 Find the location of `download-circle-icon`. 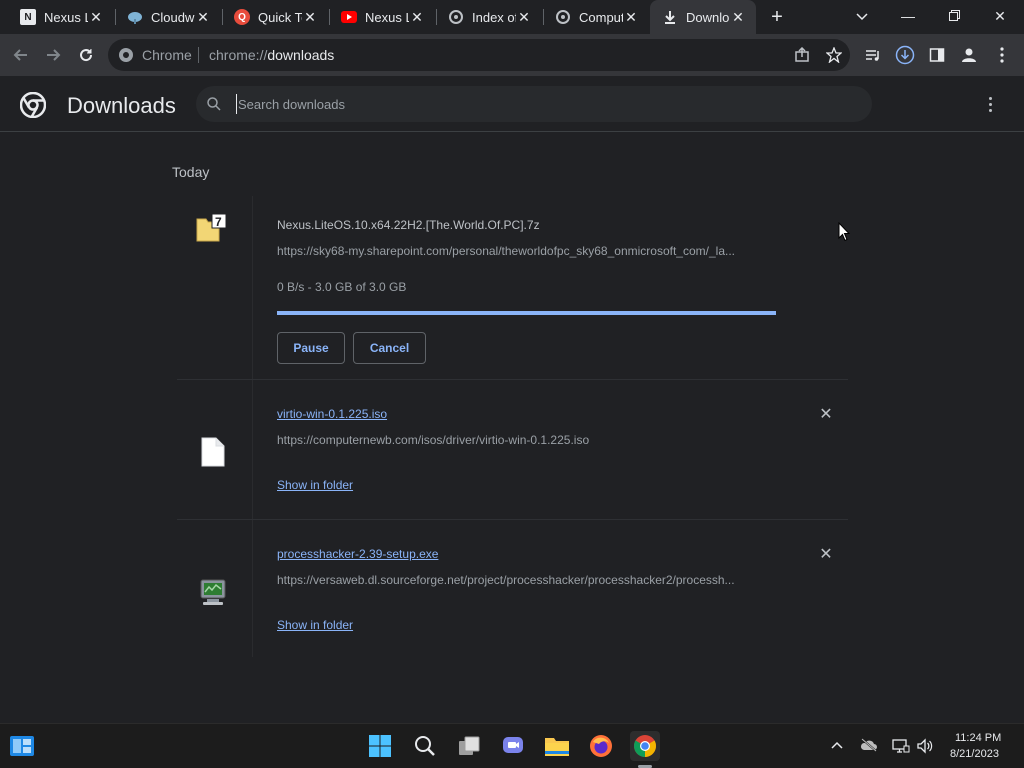

download-circle-icon is located at coordinates (905, 55).